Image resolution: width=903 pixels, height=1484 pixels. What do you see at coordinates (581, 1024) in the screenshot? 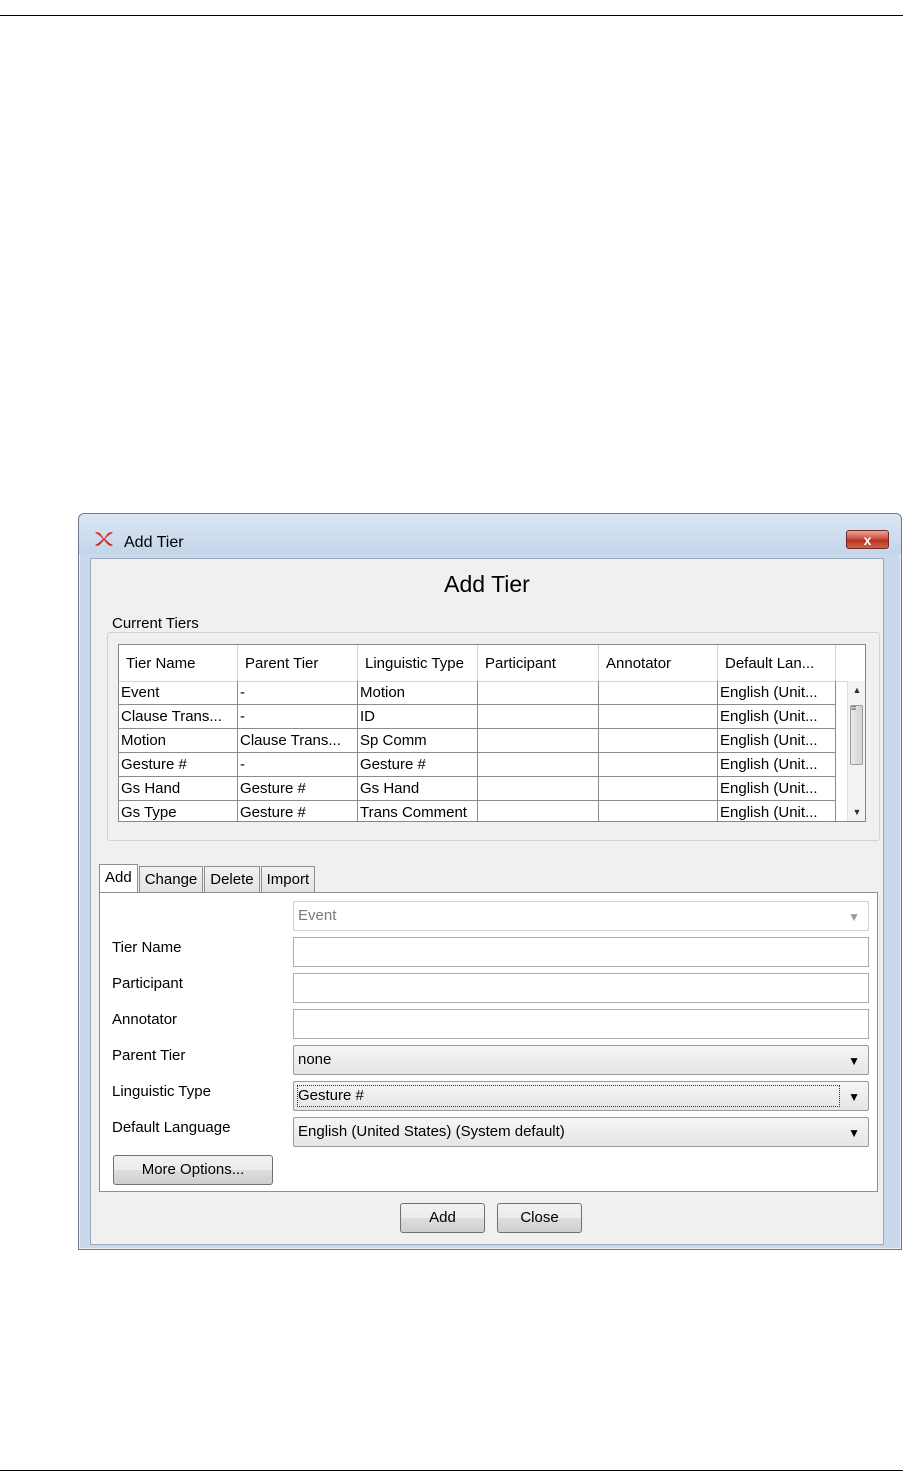
I see `annotator-input` at bounding box center [581, 1024].